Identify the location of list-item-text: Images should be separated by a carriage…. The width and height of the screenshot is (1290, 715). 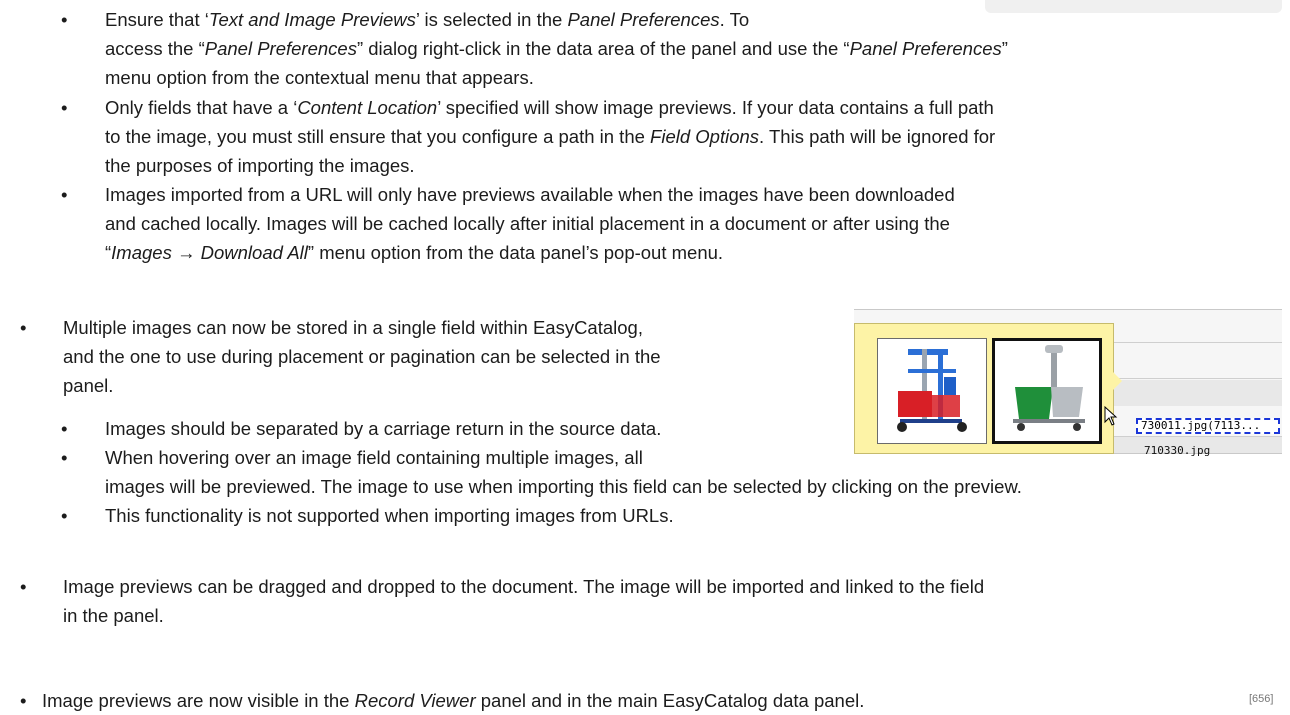
(383, 428).